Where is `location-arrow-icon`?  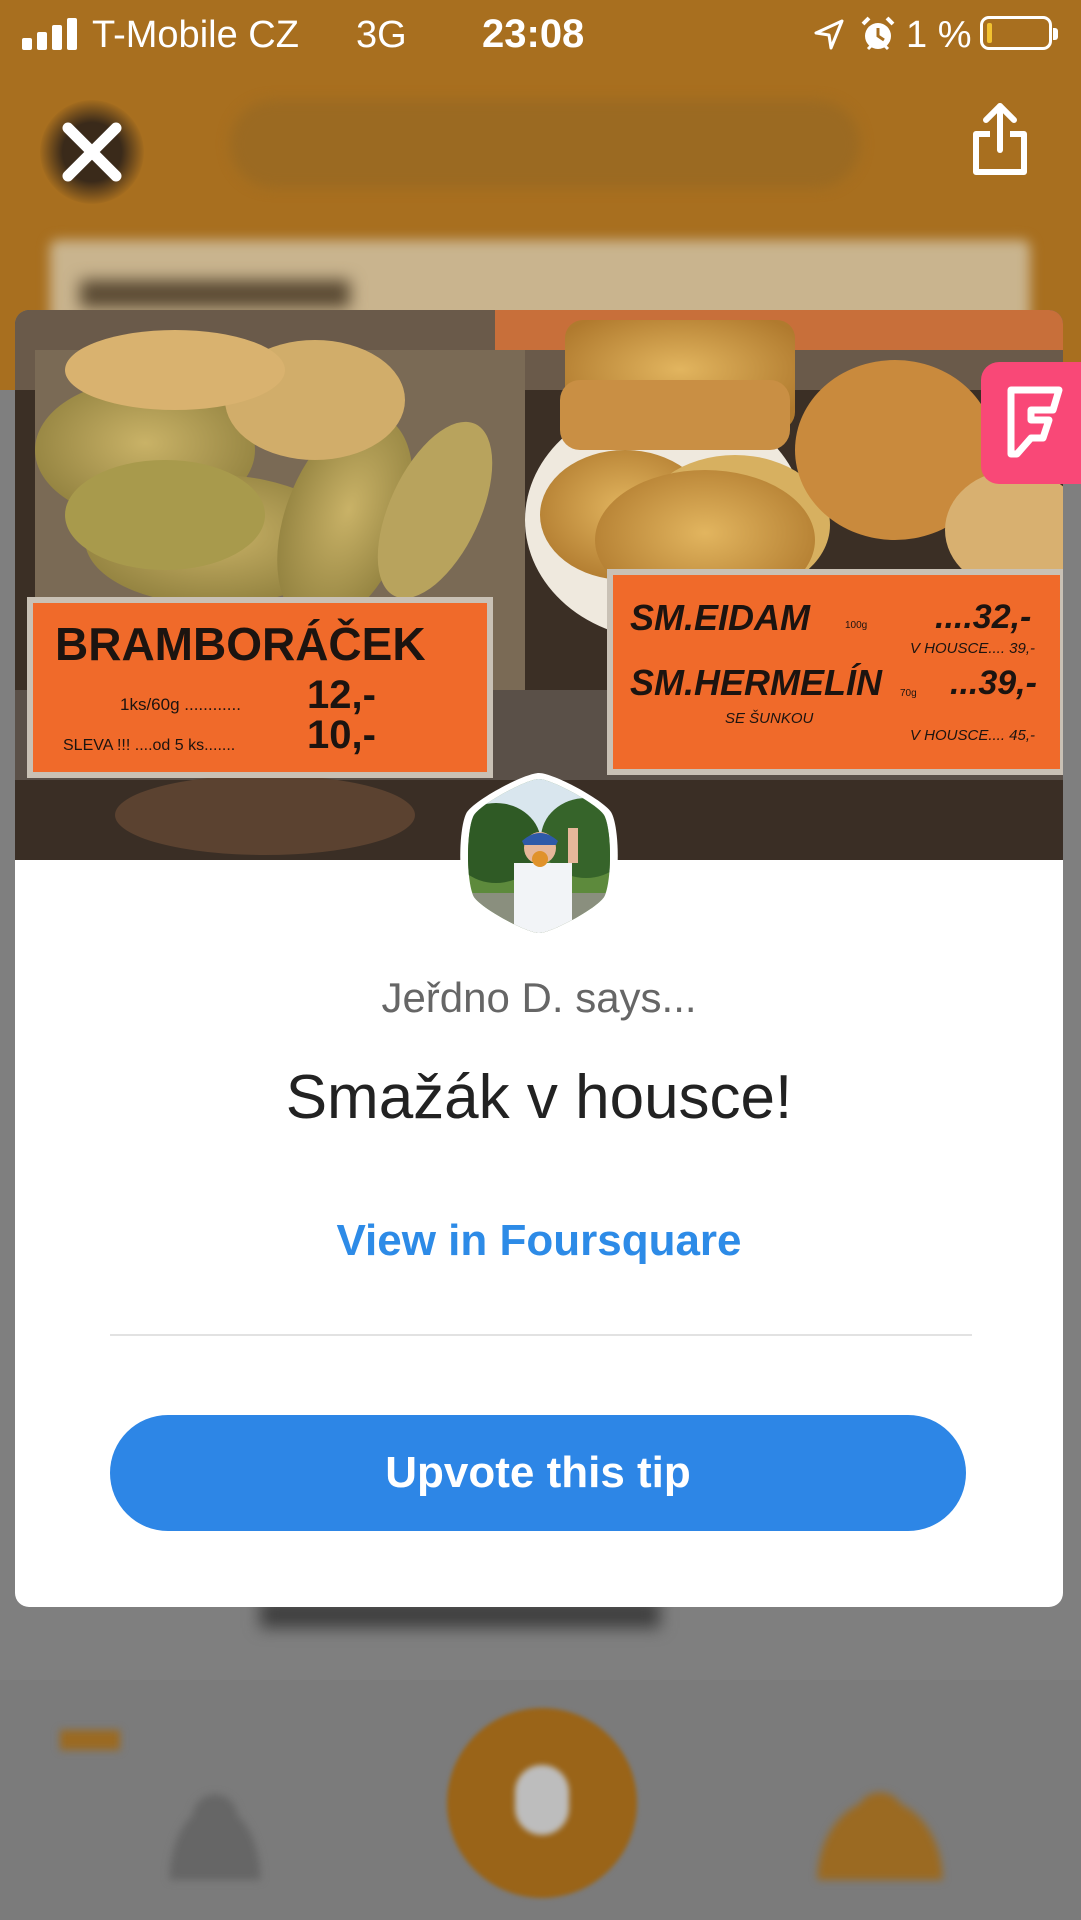
location-arrow-icon is located at coordinates (829, 34).